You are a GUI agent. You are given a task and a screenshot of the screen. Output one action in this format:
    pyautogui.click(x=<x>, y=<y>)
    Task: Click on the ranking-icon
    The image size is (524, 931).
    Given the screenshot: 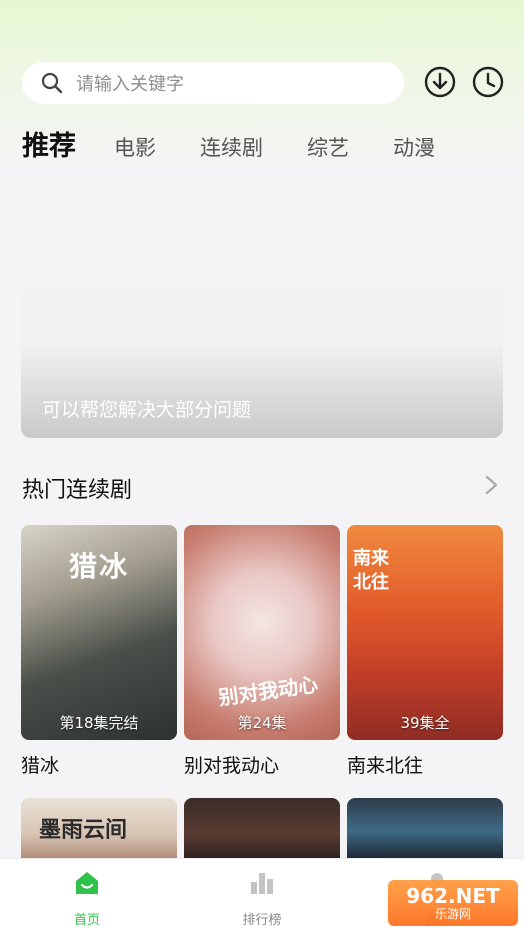 What is the action you would take?
    pyautogui.click(x=262, y=883)
    